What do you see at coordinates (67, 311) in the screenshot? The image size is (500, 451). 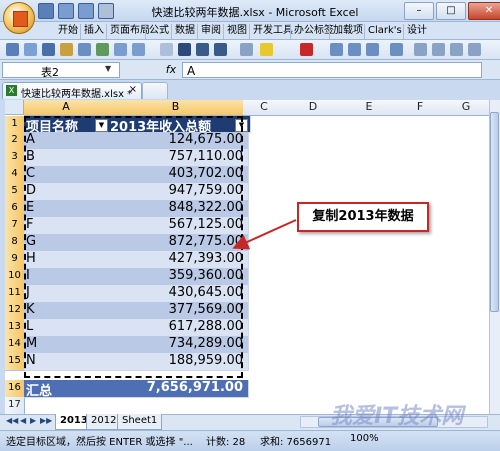 I see `table-cell-name: K` at bounding box center [67, 311].